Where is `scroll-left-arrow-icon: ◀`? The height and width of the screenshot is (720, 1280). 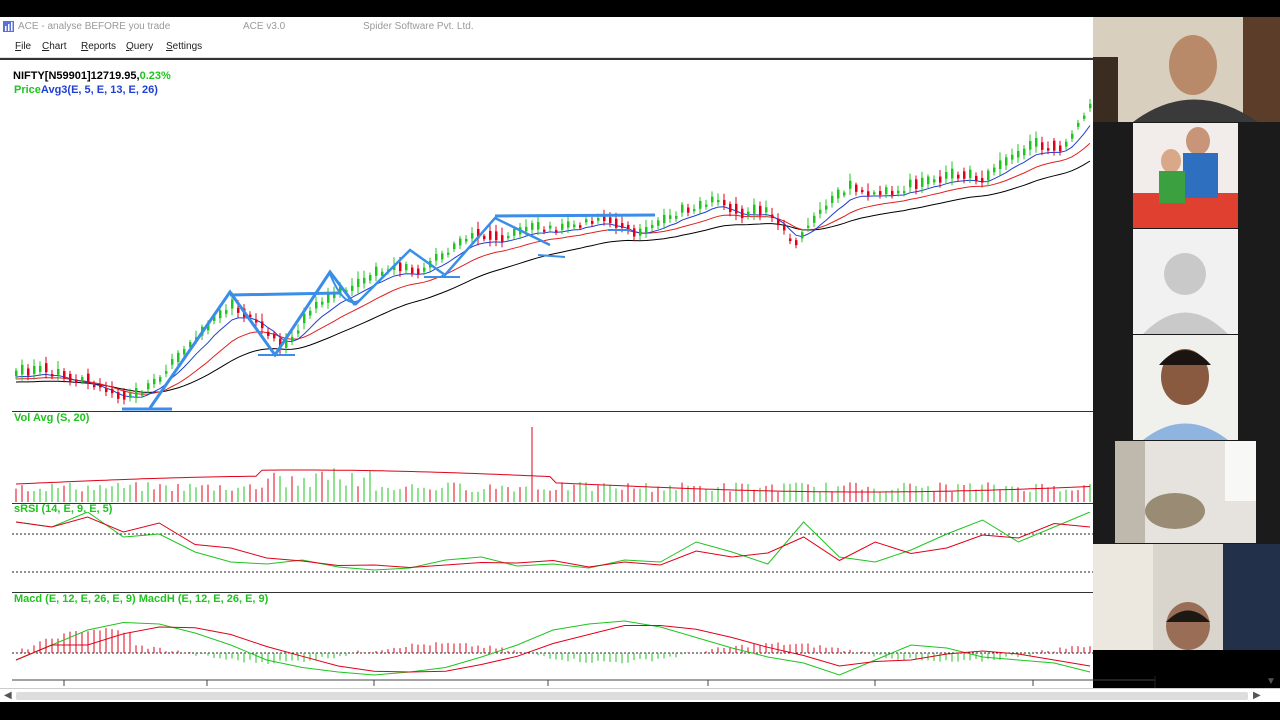
scroll-left-arrow-icon: ◀ is located at coordinates (8, 695).